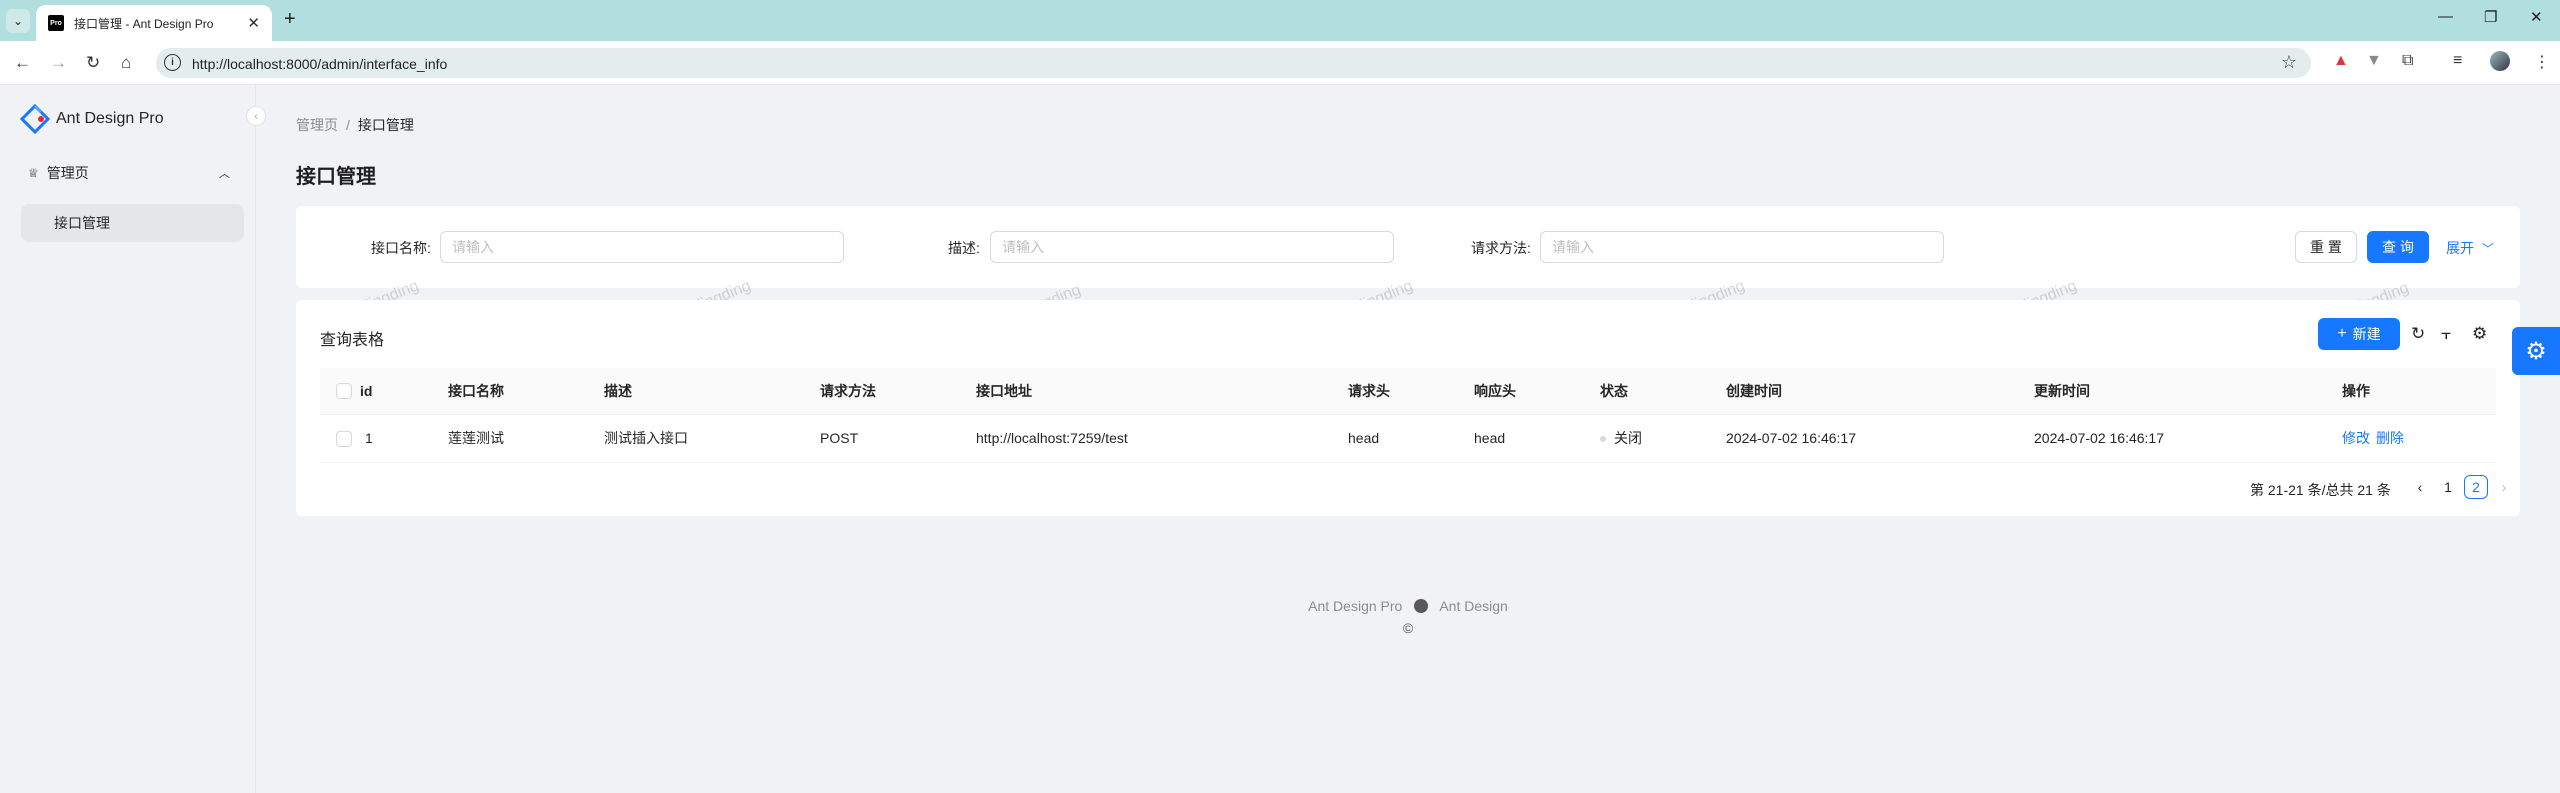  Describe the element at coordinates (336, 177) in the screenshot. I see `page-title: 接口管理` at that location.